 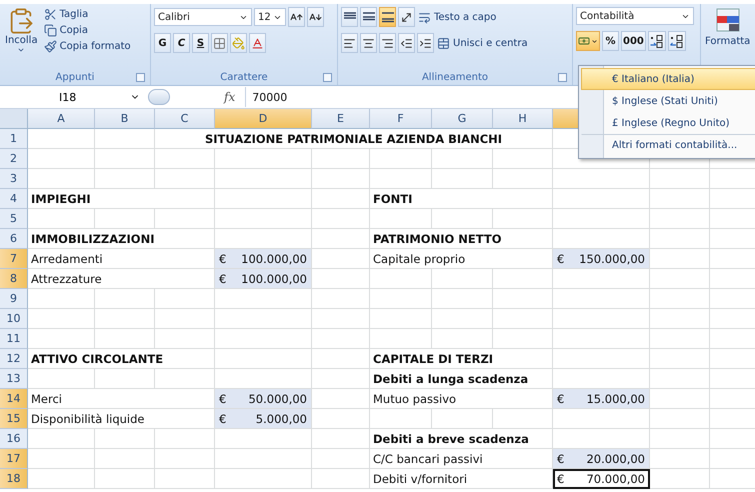 What do you see at coordinates (406, 17) in the screenshot?
I see `orientation-button` at bounding box center [406, 17].